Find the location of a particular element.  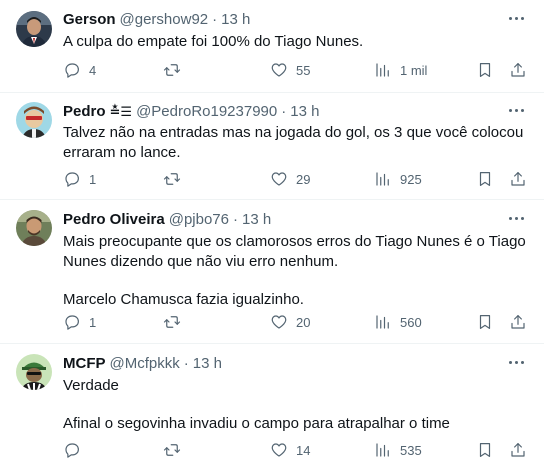

author-handle: @PedroRo19237990 is located at coordinates (206, 112).